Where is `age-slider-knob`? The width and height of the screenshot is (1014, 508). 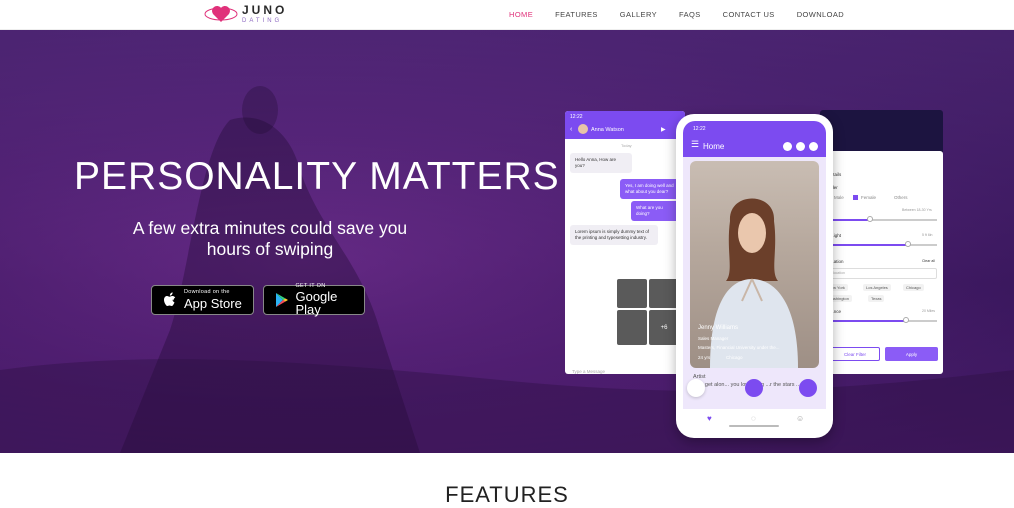 age-slider-knob is located at coordinates (870, 219).